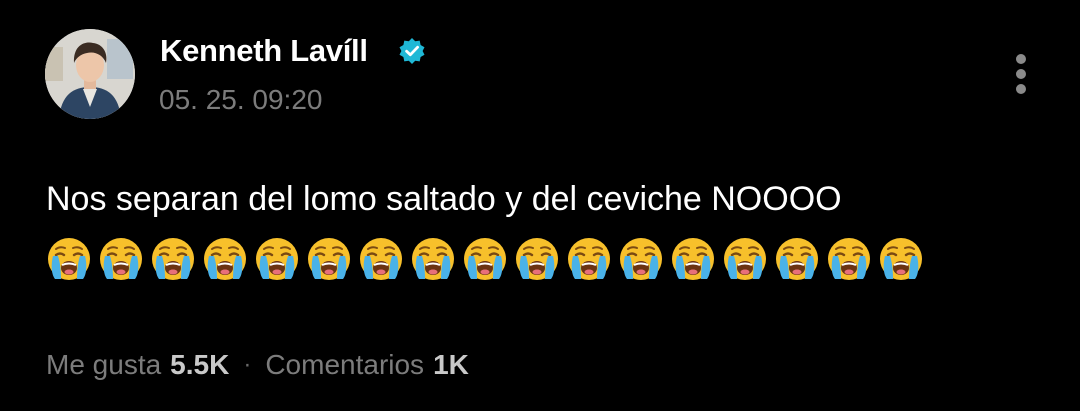  I want to click on verified-badge-icon, so click(412, 51).